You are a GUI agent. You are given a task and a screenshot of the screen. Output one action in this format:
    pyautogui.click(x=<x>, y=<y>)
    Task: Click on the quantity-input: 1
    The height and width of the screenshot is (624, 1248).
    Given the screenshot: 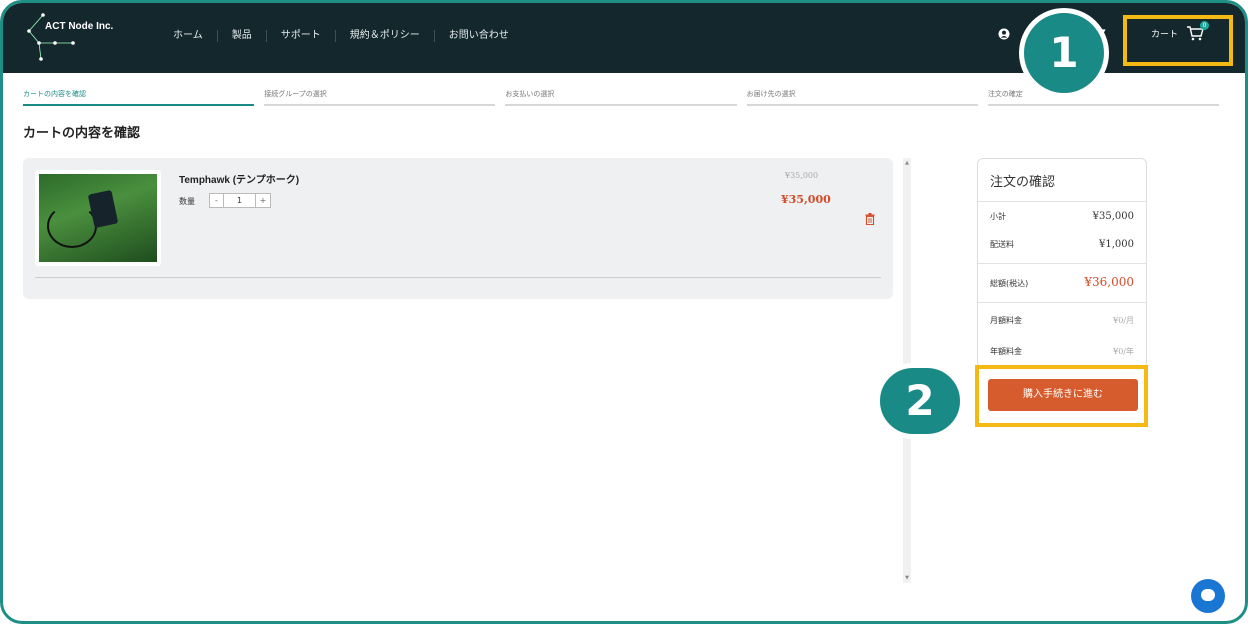 What is the action you would take?
    pyautogui.click(x=240, y=200)
    